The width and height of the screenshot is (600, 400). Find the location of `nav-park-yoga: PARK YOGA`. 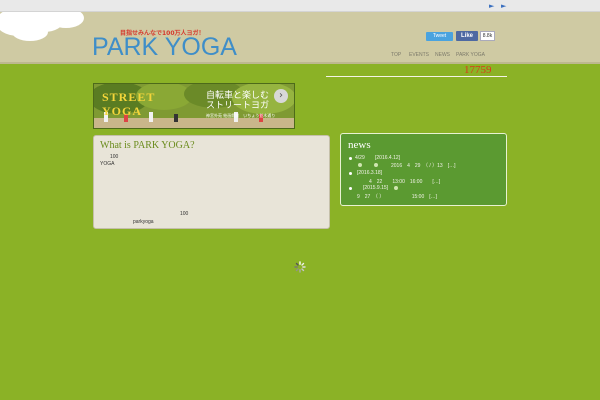

nav-park-yoga: PARK YOGA is located at coordinates (470, 55).